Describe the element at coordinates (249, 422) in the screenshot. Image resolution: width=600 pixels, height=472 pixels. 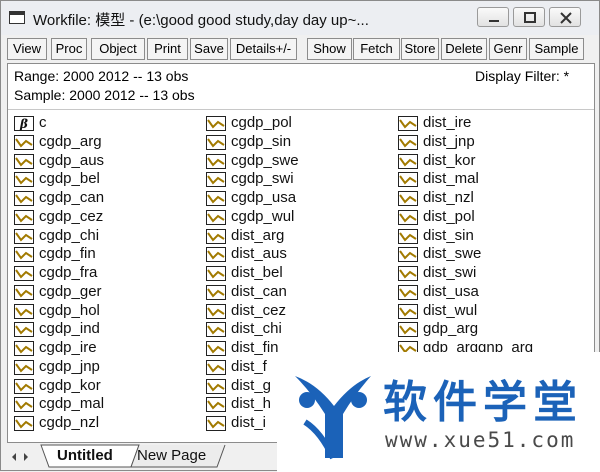
I see `item-label: dist_i` at that location.